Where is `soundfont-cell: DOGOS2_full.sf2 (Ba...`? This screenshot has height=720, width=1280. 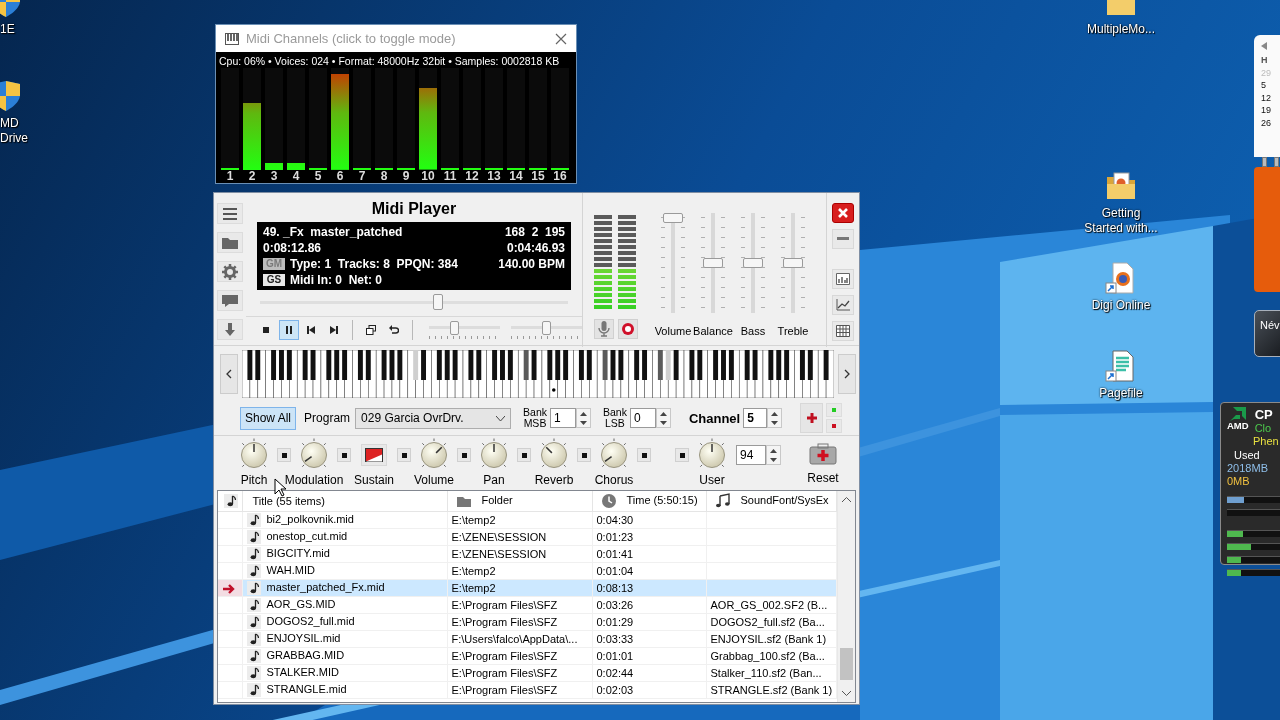
soundfont-cell: DOGOS2_full.sf2 (Ba... is located at coordinates (771, 622).